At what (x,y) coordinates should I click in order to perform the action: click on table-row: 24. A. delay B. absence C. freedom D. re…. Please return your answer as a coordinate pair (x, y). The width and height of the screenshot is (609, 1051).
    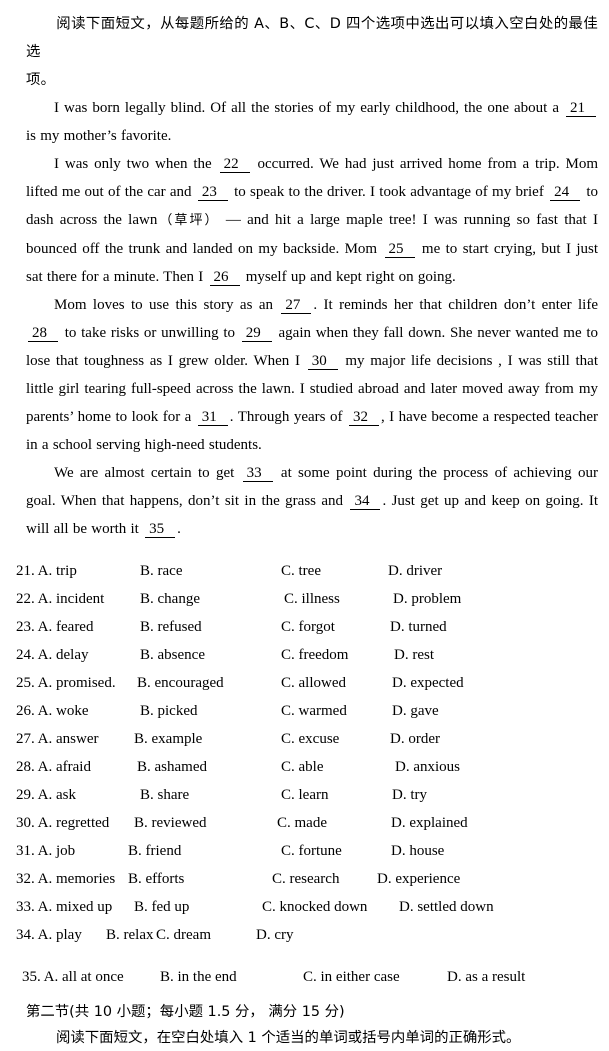
    Looking at the image, I should click on (304, 655).